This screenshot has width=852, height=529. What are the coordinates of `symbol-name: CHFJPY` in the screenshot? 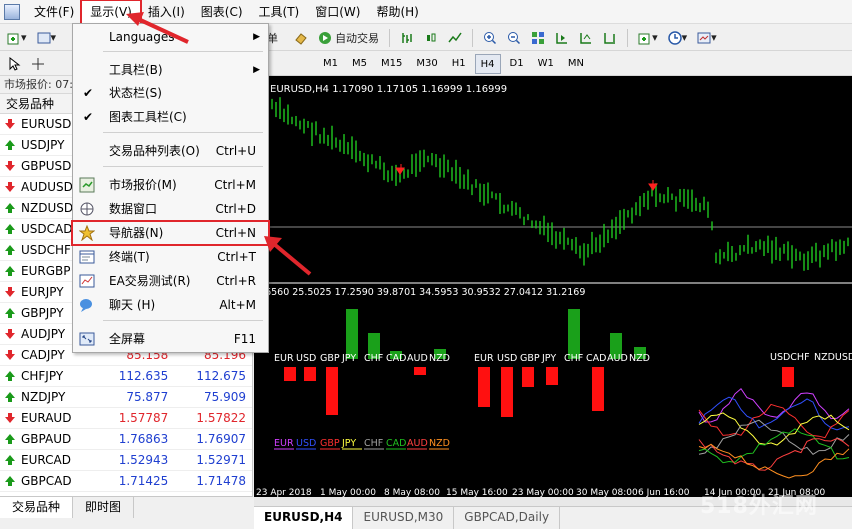 It's located at (42, 375).